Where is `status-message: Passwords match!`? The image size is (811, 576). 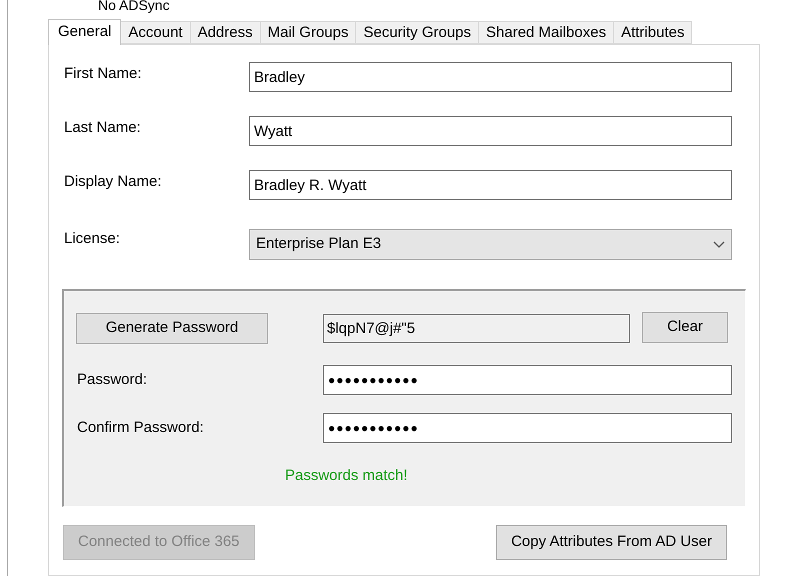
status-message: Passwords match! is located at coordinates (347, 476).